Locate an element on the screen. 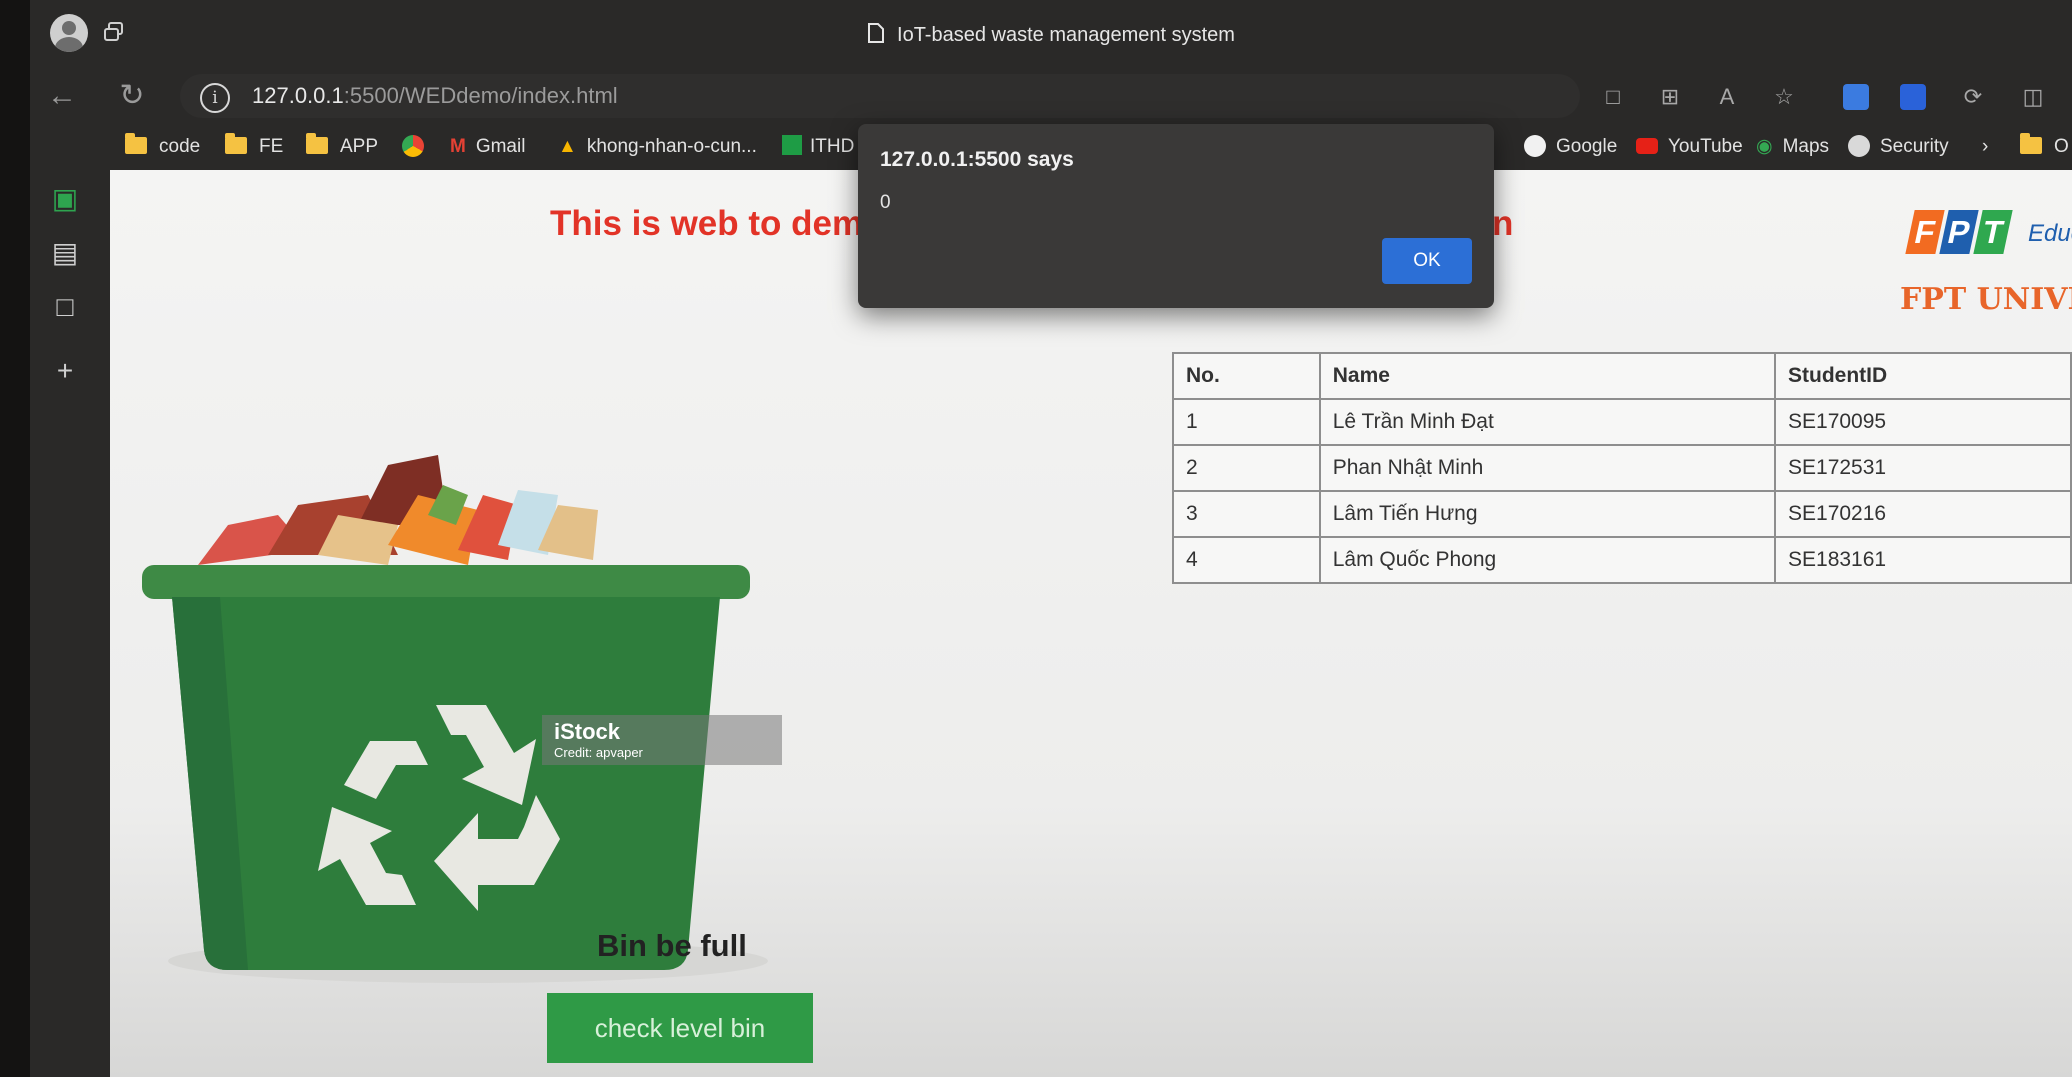 This screenshot has width=2072, height=1077. logo-letter: T is located at coordinates (1993, 232).